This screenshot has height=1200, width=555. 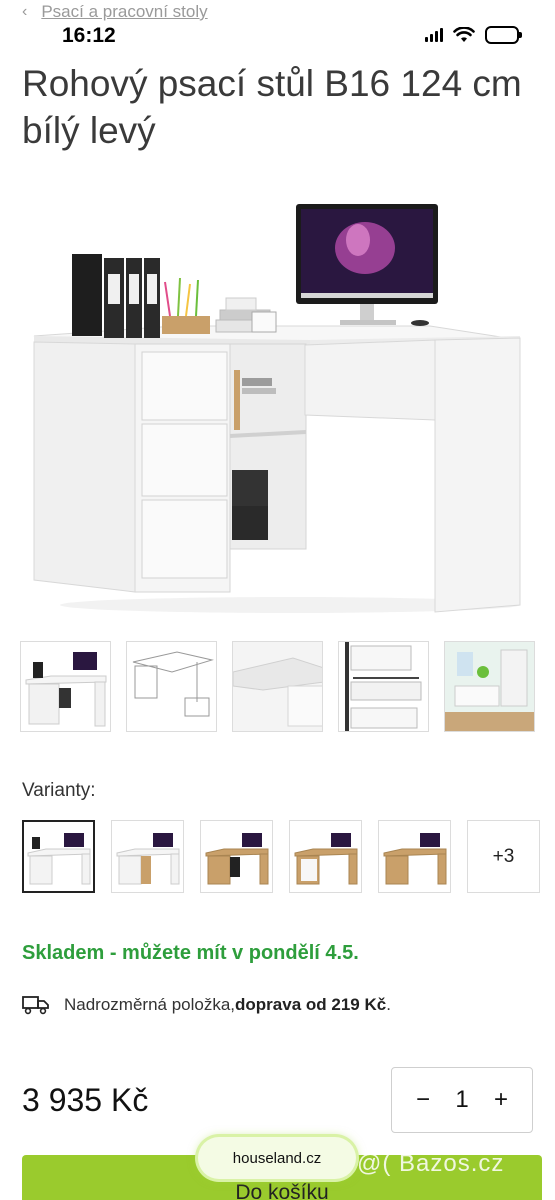 What do you see at coordinates (190, 953) in the screenshot?
I see `stock-status: Skladem - můžete mít v pondělí 4.5.` at bounding box center [190, 953].